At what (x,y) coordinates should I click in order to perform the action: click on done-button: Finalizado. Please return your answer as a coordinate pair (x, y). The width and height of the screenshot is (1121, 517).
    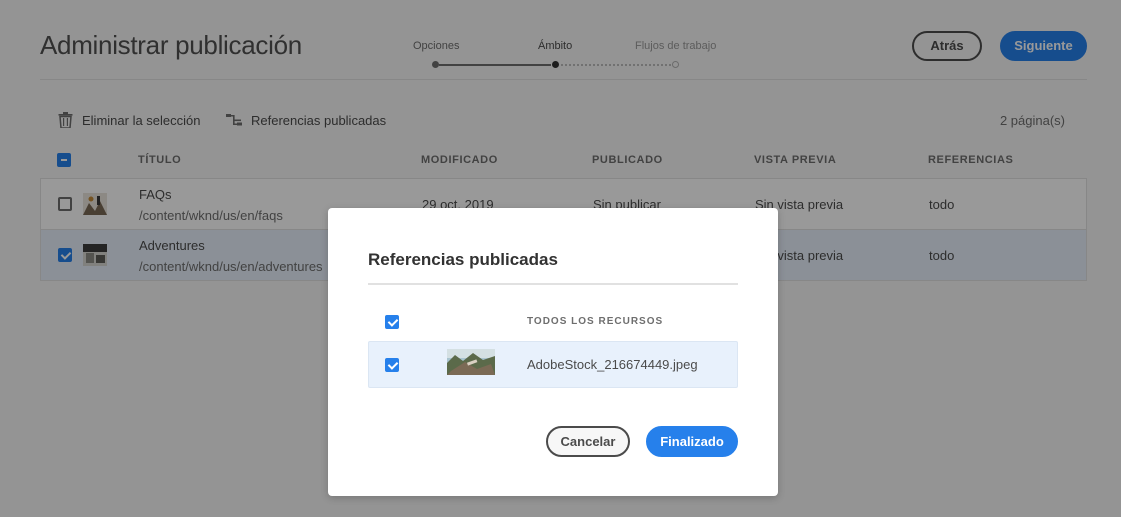
    Looking at the image, I should click on (692, 441).